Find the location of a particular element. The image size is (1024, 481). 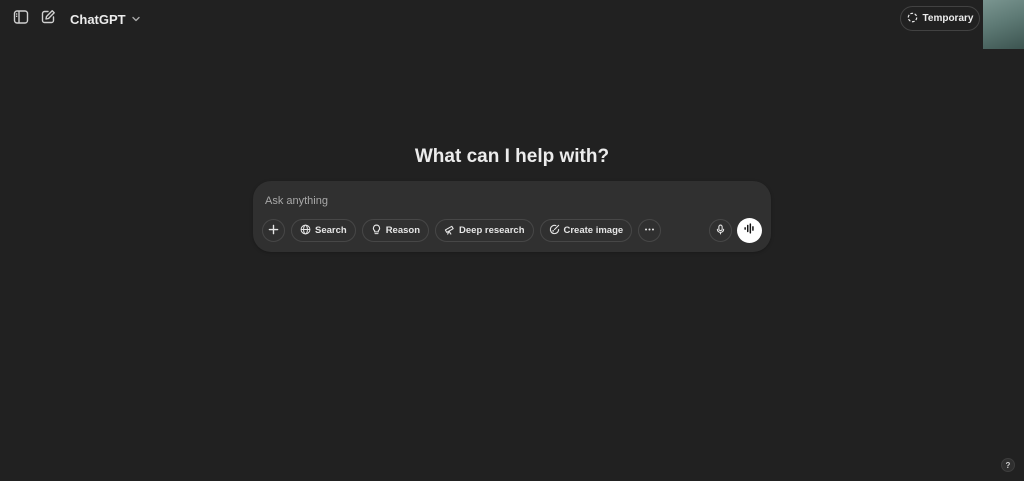

deep-research-button-label: Deep research is located at coordinates (492, 230).